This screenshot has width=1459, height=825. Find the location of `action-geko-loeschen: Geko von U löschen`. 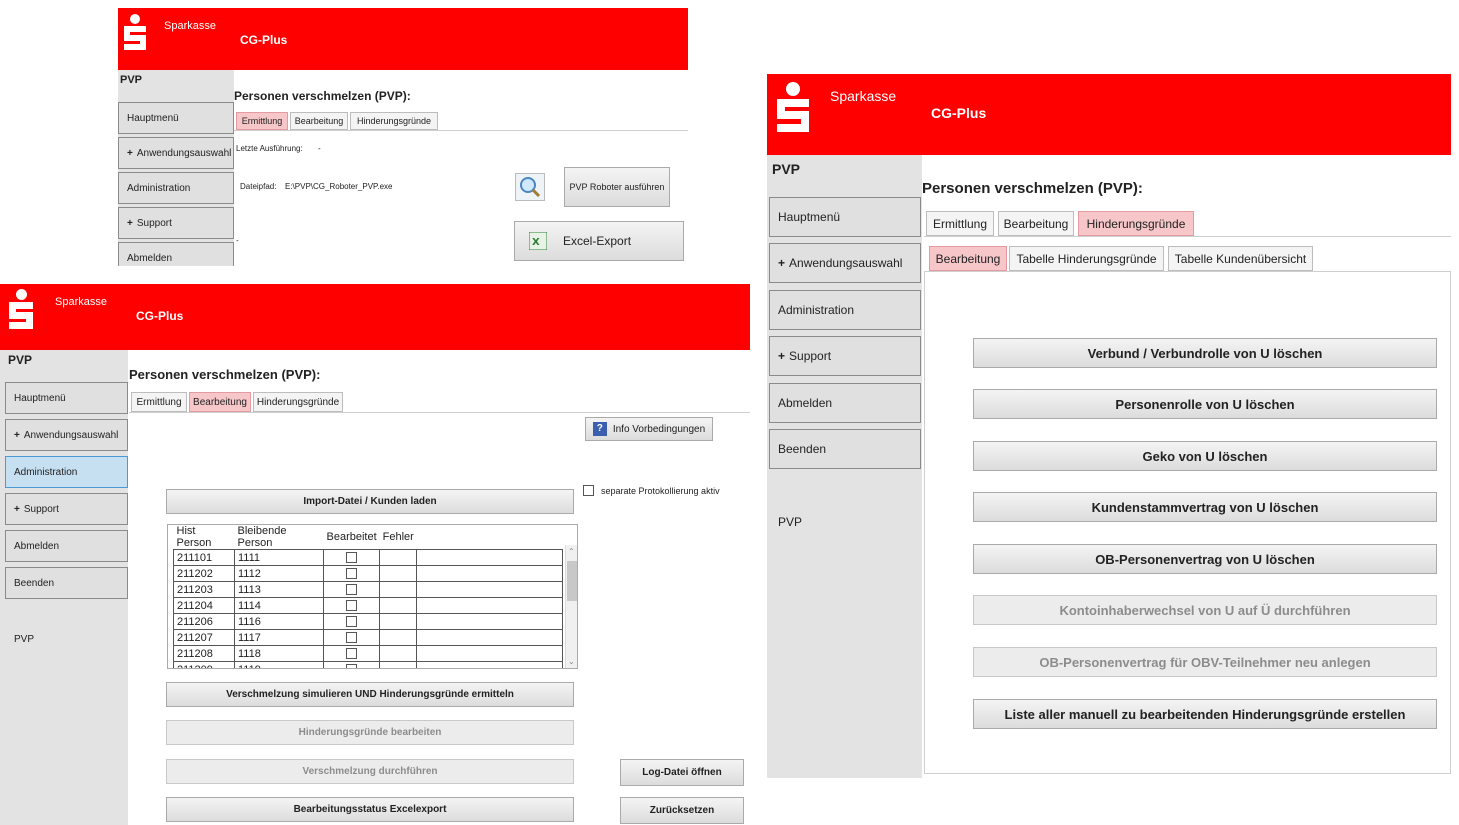

action-geko-loeschen: Geko von U löschen is located at coordinates (1205, 456).